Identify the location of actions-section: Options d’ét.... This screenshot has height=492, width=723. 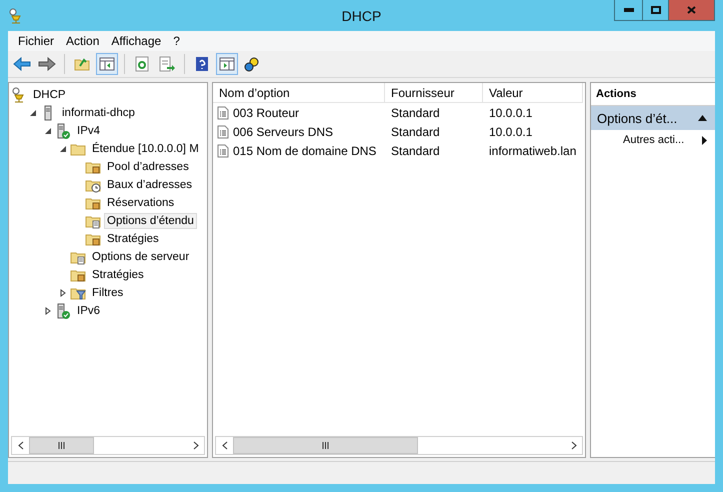
(653, 118).